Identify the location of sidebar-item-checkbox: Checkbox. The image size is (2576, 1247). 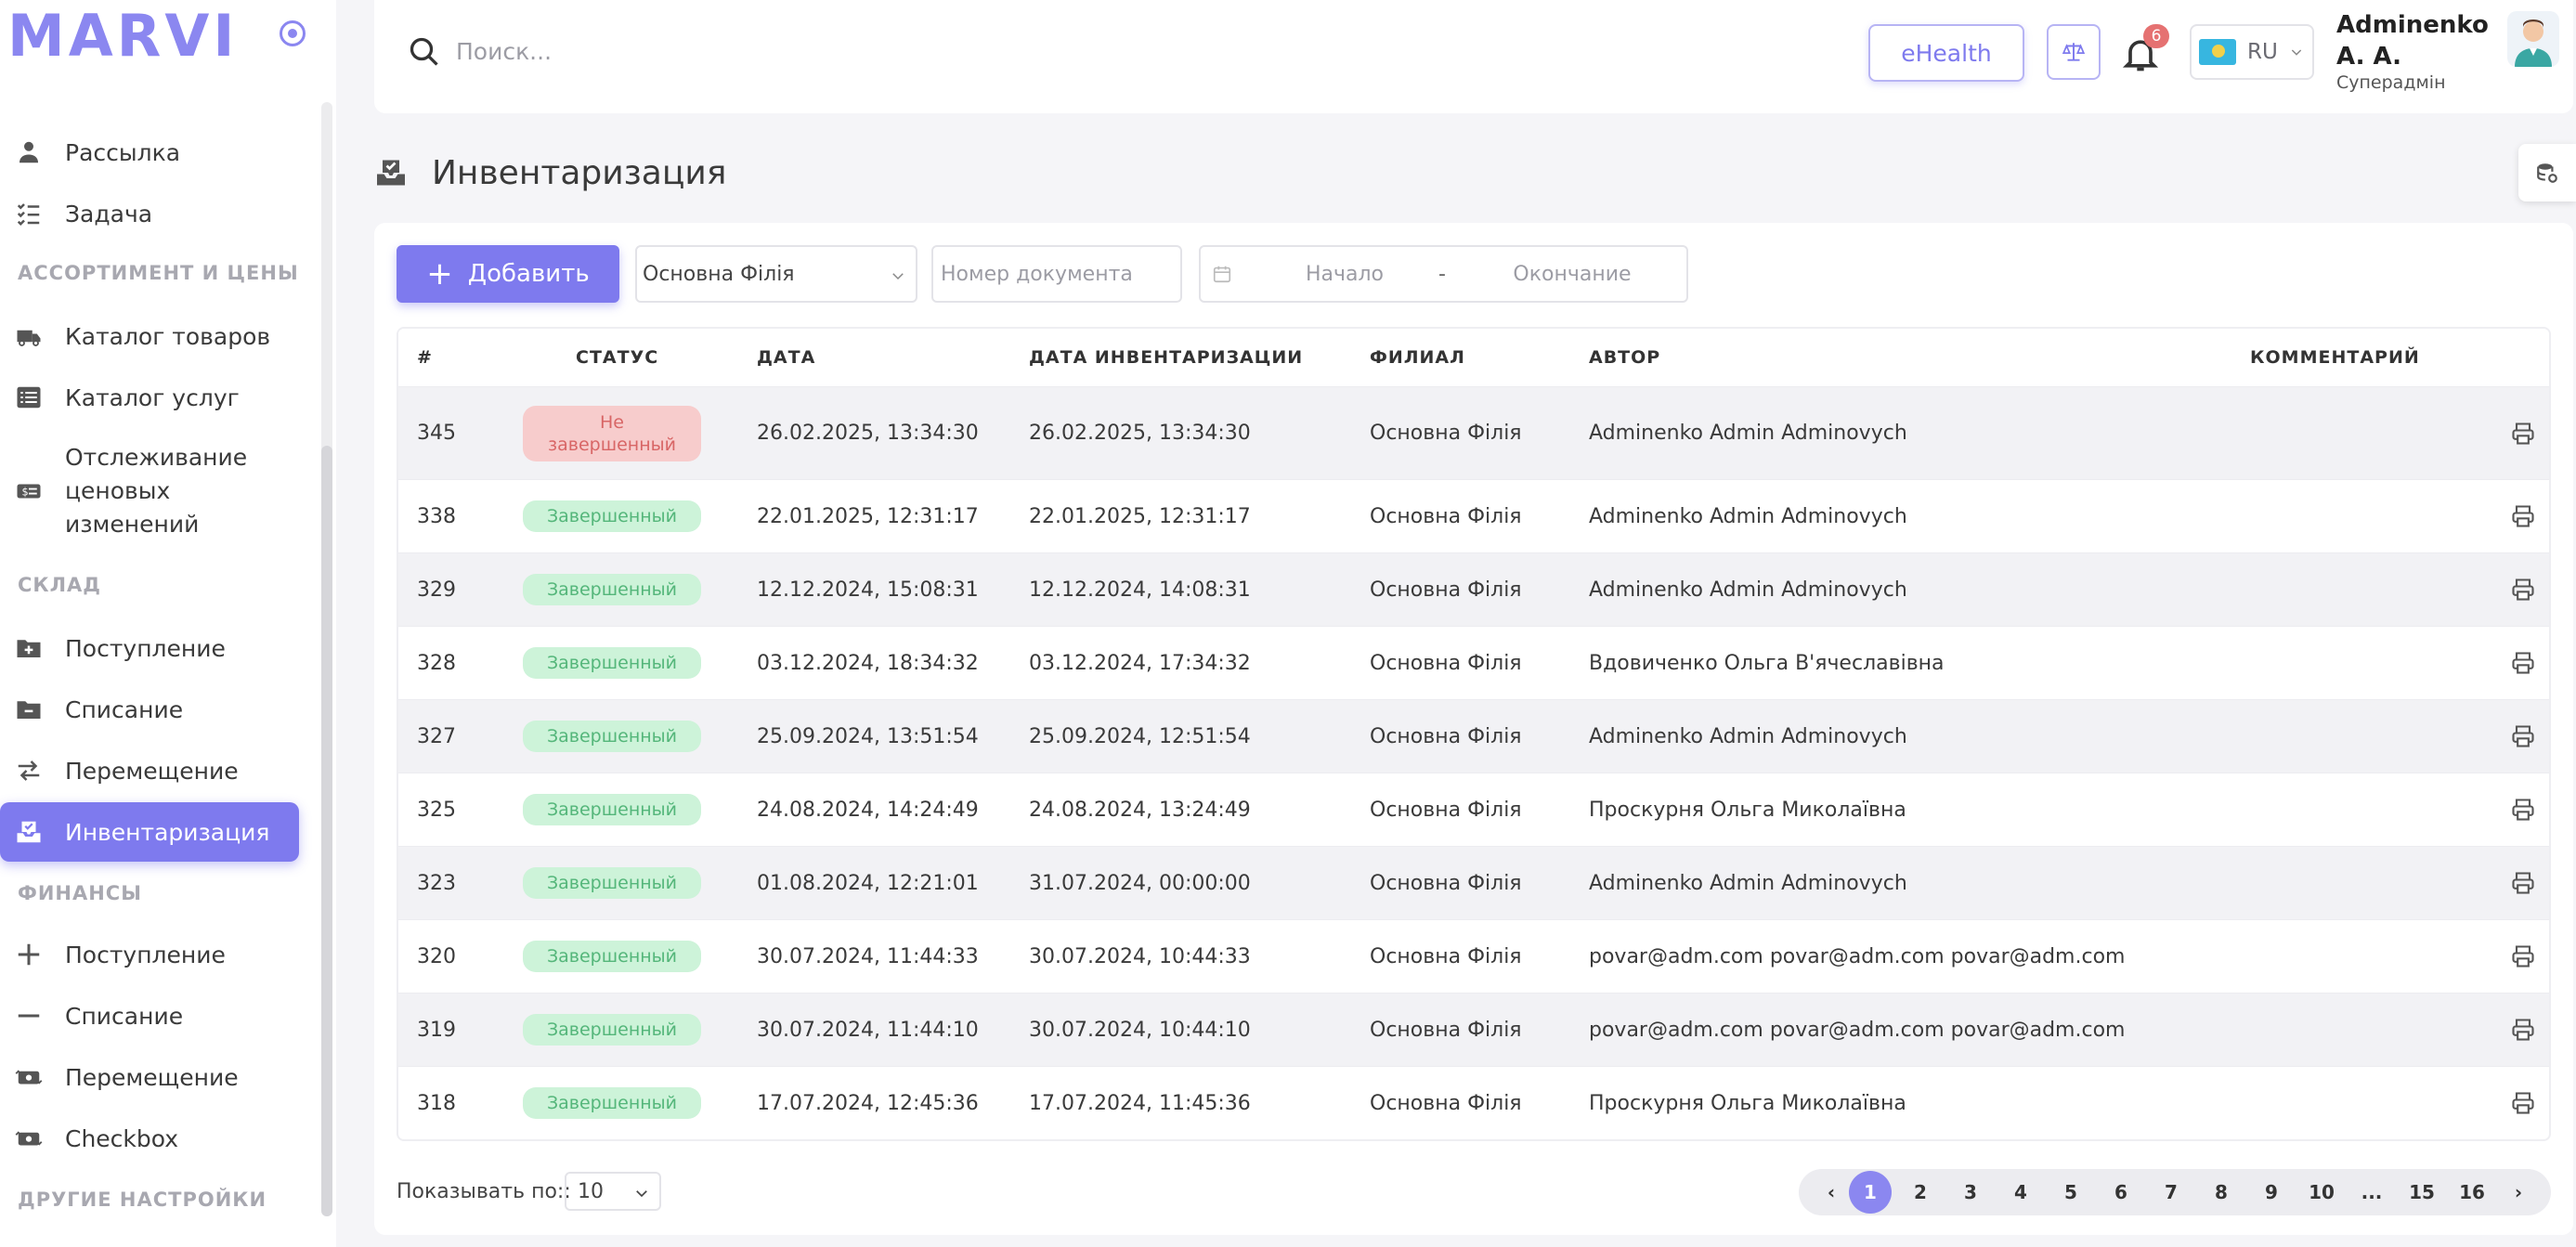
(149, 1138).